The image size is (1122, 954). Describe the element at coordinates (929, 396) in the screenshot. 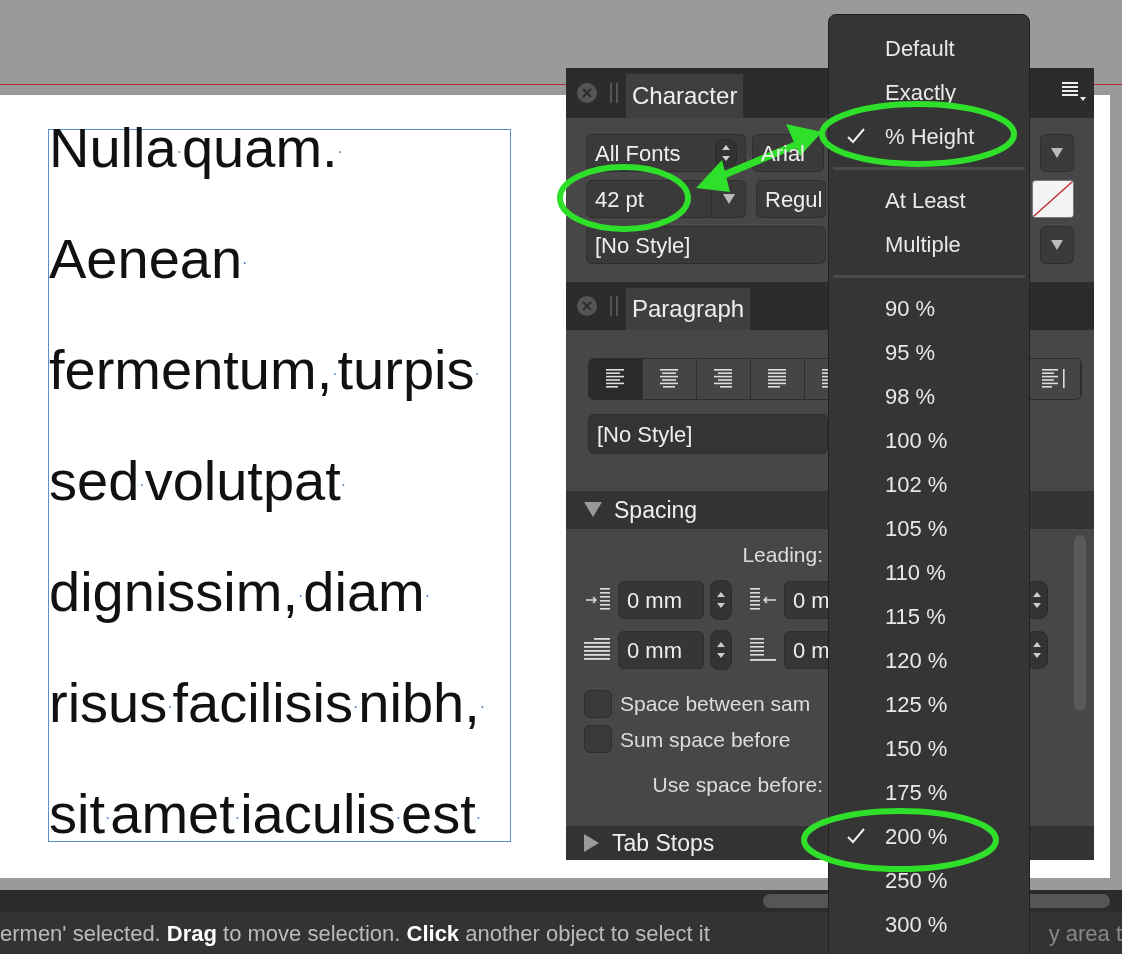

I see `menu-item: 98 %` at that location.